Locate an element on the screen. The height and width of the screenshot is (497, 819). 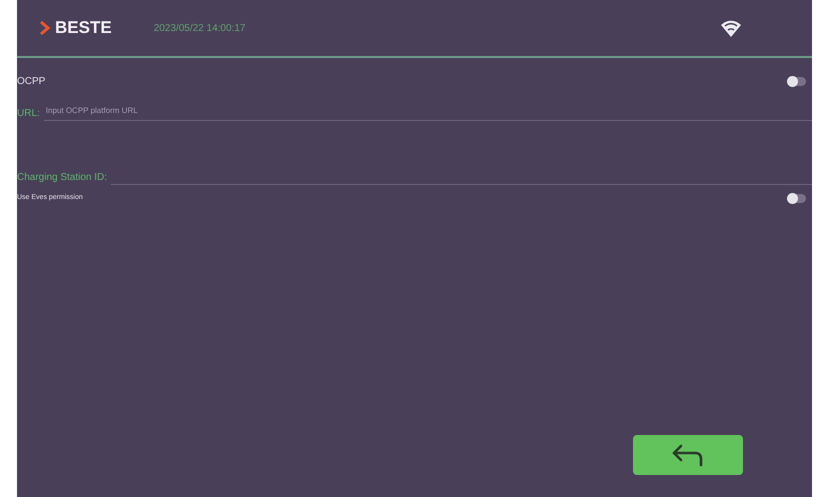
back-button is located at coordinates (688, 455).